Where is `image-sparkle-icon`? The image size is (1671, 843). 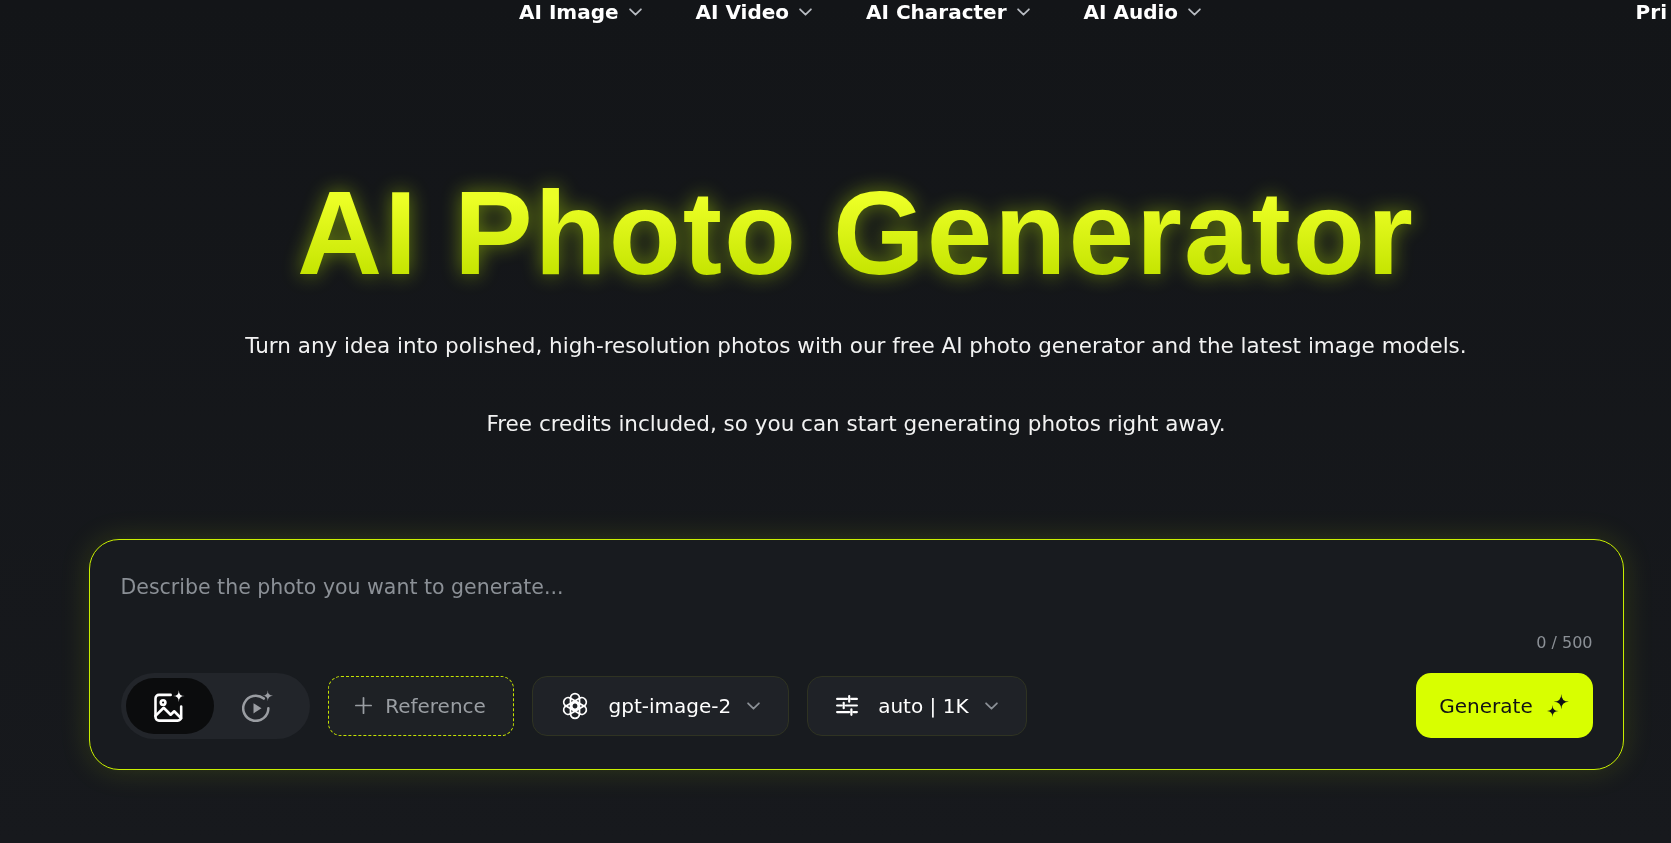
image-sparkle-icon is located at coordinates (169, 705).